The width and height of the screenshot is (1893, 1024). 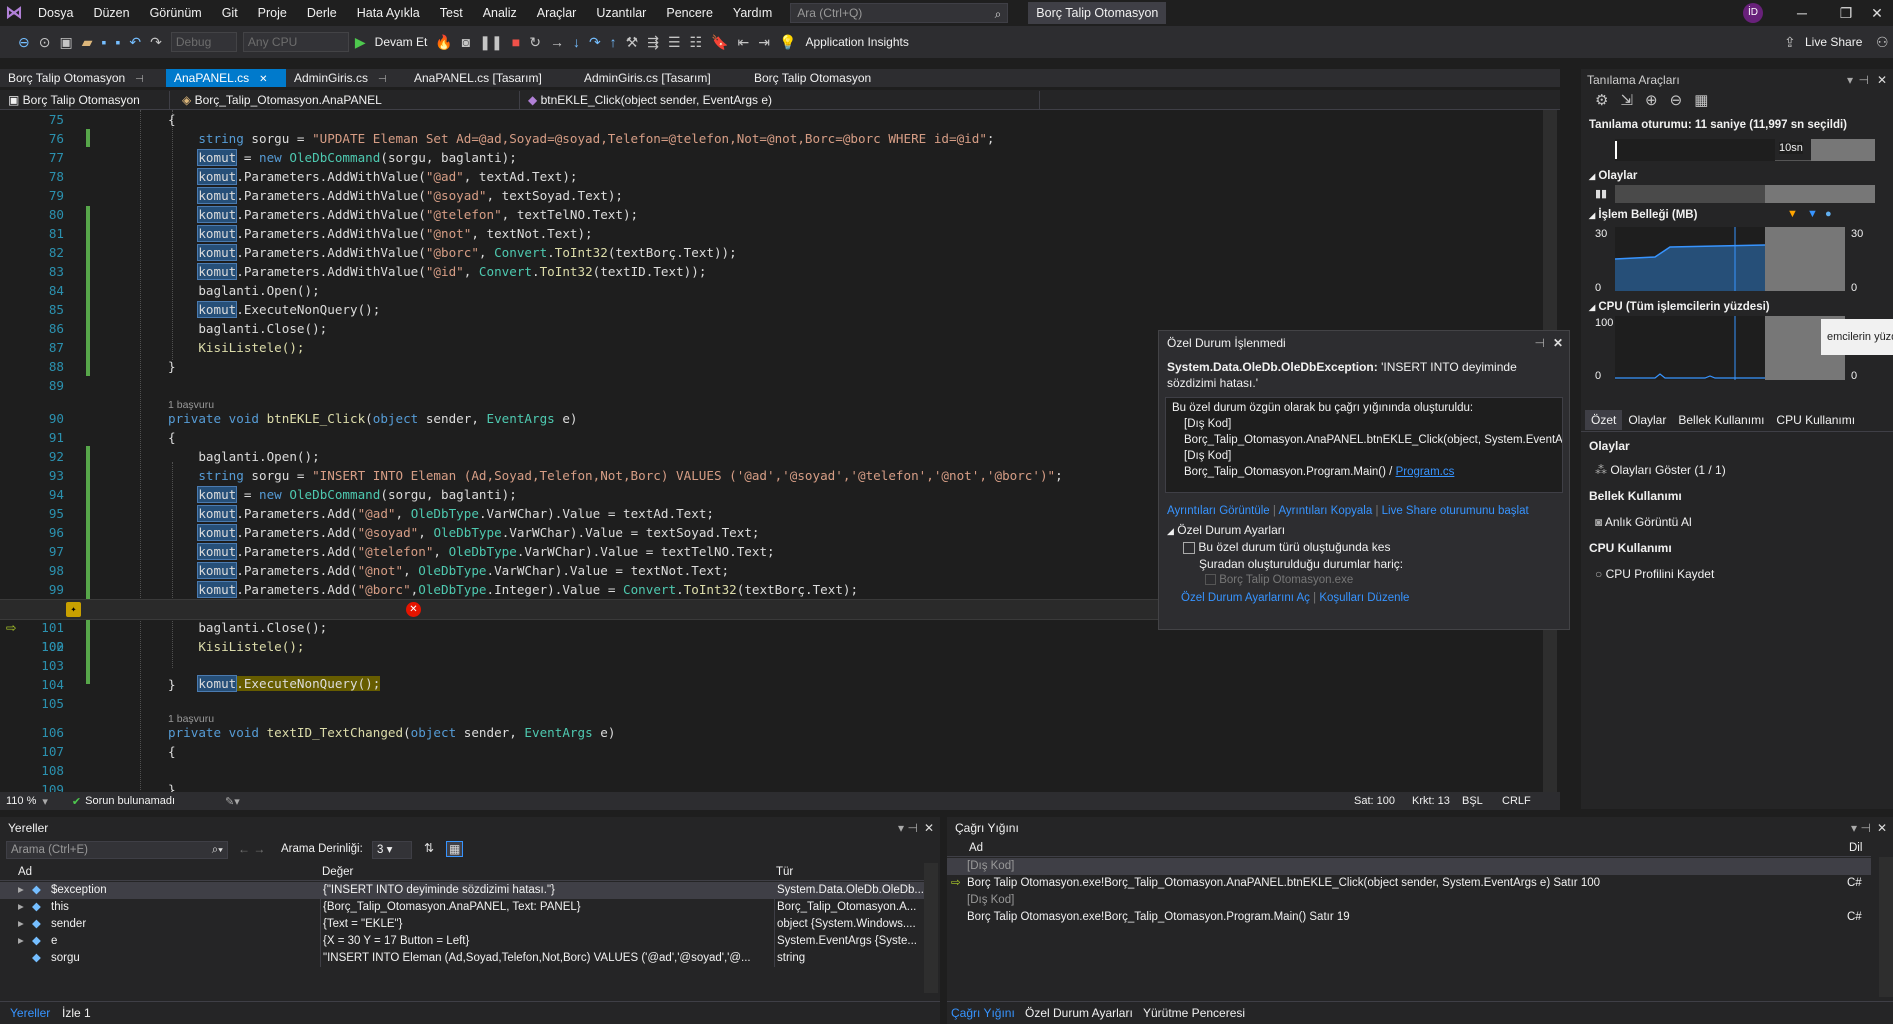 What do you see at coordinates (156, 42) in the screenshot?
I see `redo-icon: ↷` at bounding box center [156, 42].